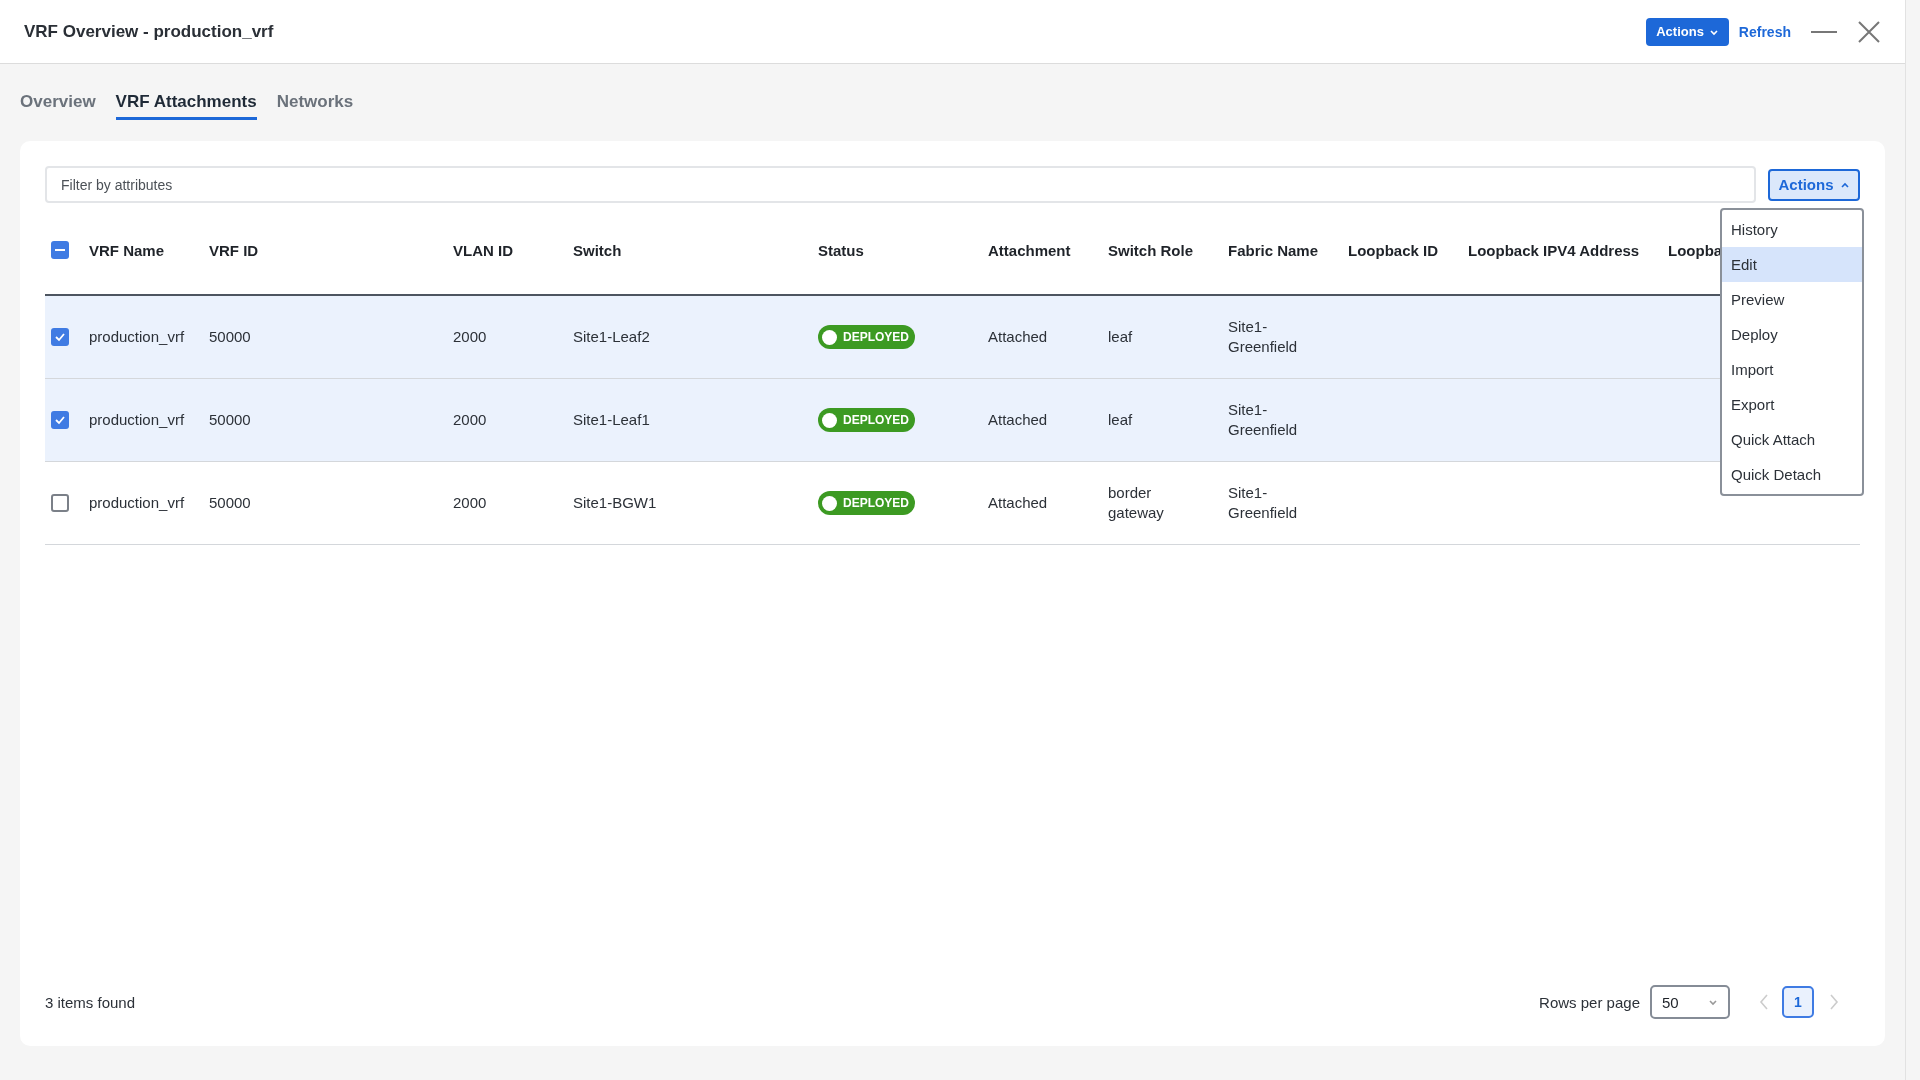 This screenshot has width=1920, height=1080. Describe the element at coordinates (1030, 250) in the screenshot. I see `column-header: Attachment` at that location.